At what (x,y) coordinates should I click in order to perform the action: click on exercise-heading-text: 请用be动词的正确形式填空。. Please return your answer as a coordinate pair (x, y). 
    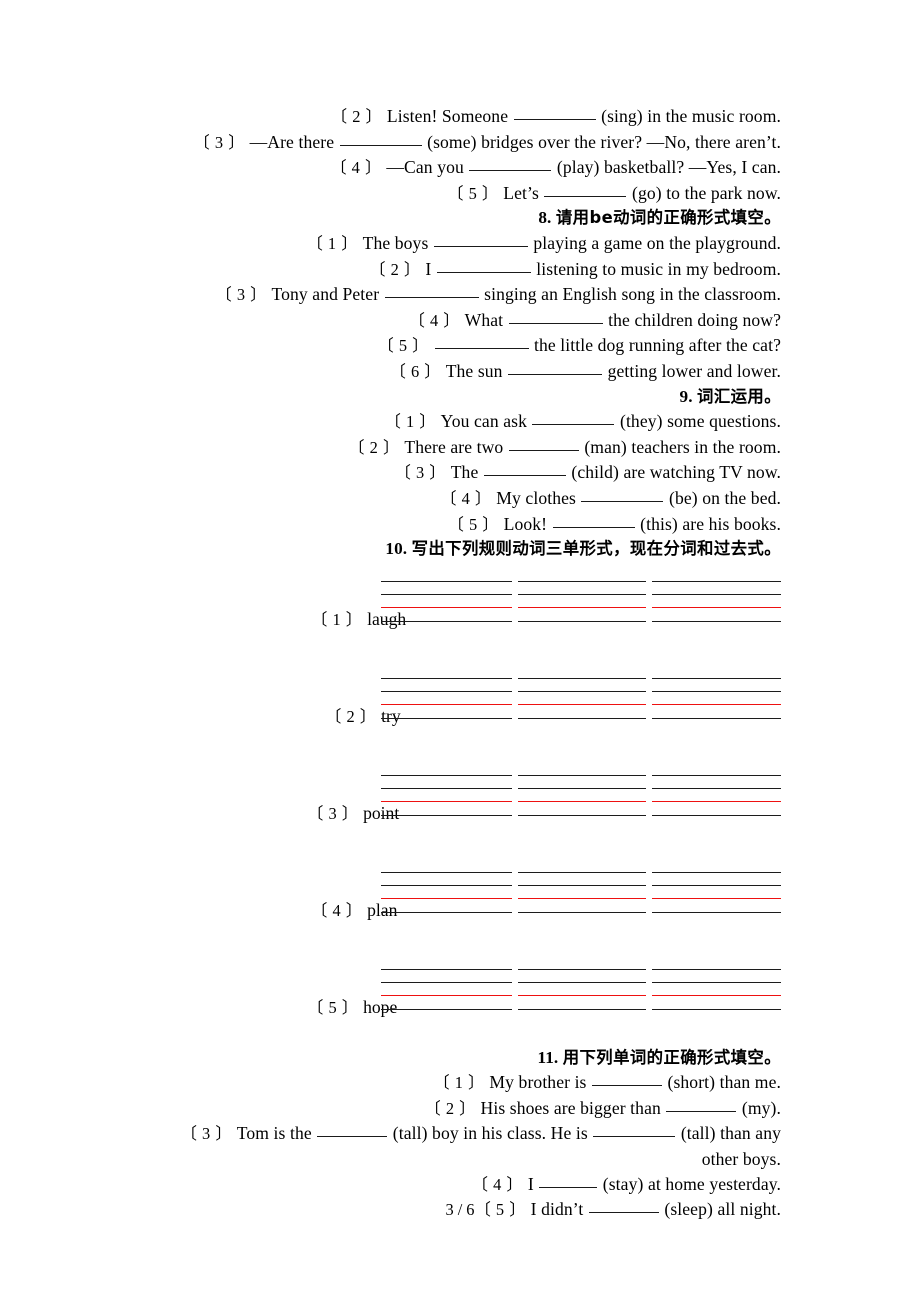
    Looking at the image, I should click on (668, 218).